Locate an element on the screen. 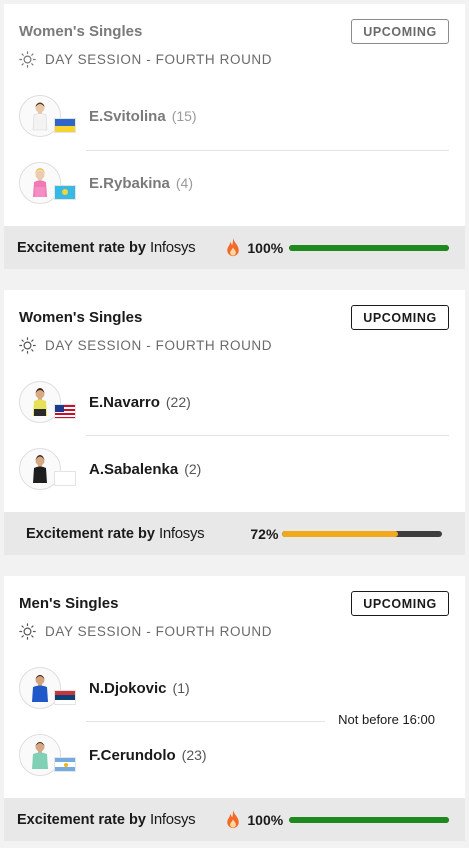 This screenshot has width=469, height=848. excitement-bar: Excitement rate by Infosys 72% is located at coordinates (234, 533).